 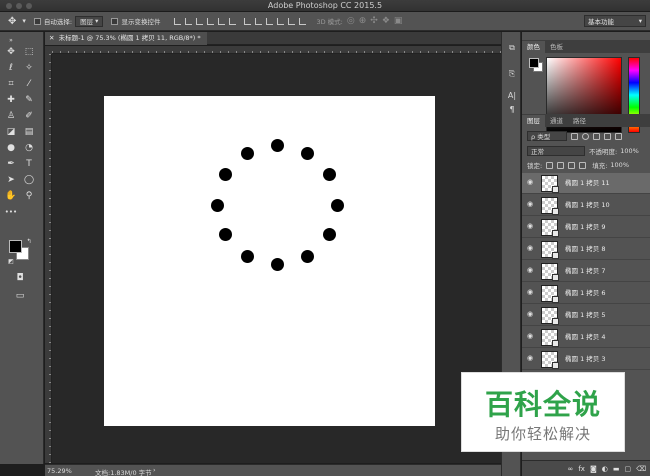 What do you see at coordinates (629, 151) in the screenshot?
I see `opacity-input: 100%` at bounding box center [629, 151].